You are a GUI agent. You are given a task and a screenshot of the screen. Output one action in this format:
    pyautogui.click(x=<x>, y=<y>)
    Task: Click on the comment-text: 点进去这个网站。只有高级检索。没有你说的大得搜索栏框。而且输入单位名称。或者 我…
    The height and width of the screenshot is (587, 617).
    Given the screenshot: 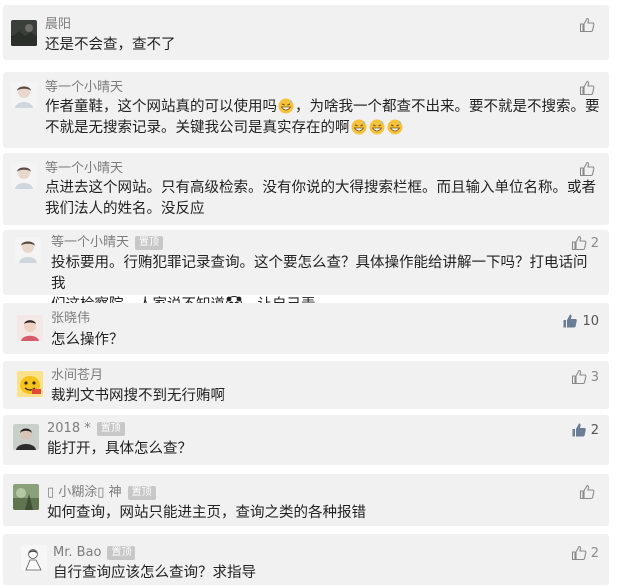 What is the action you would take?
    pyautogui.click(x=320, y=198)
    